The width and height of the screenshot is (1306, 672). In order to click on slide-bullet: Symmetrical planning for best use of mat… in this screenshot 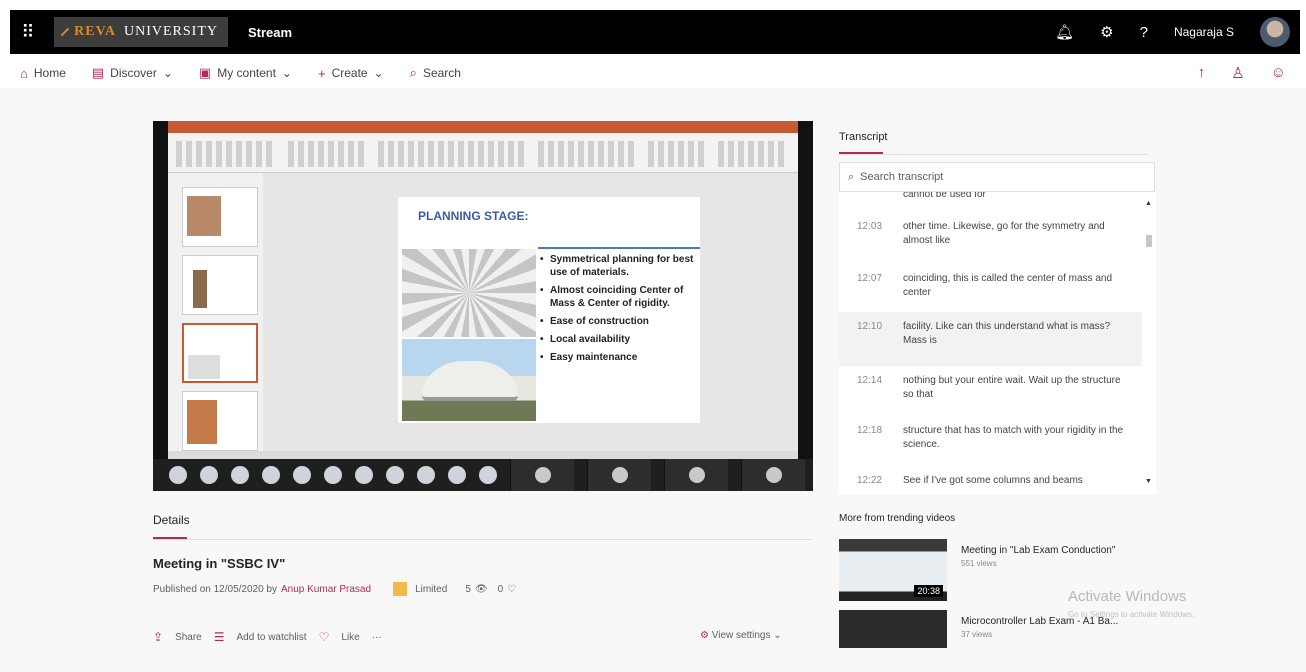, I will do `click(618, 266)`.